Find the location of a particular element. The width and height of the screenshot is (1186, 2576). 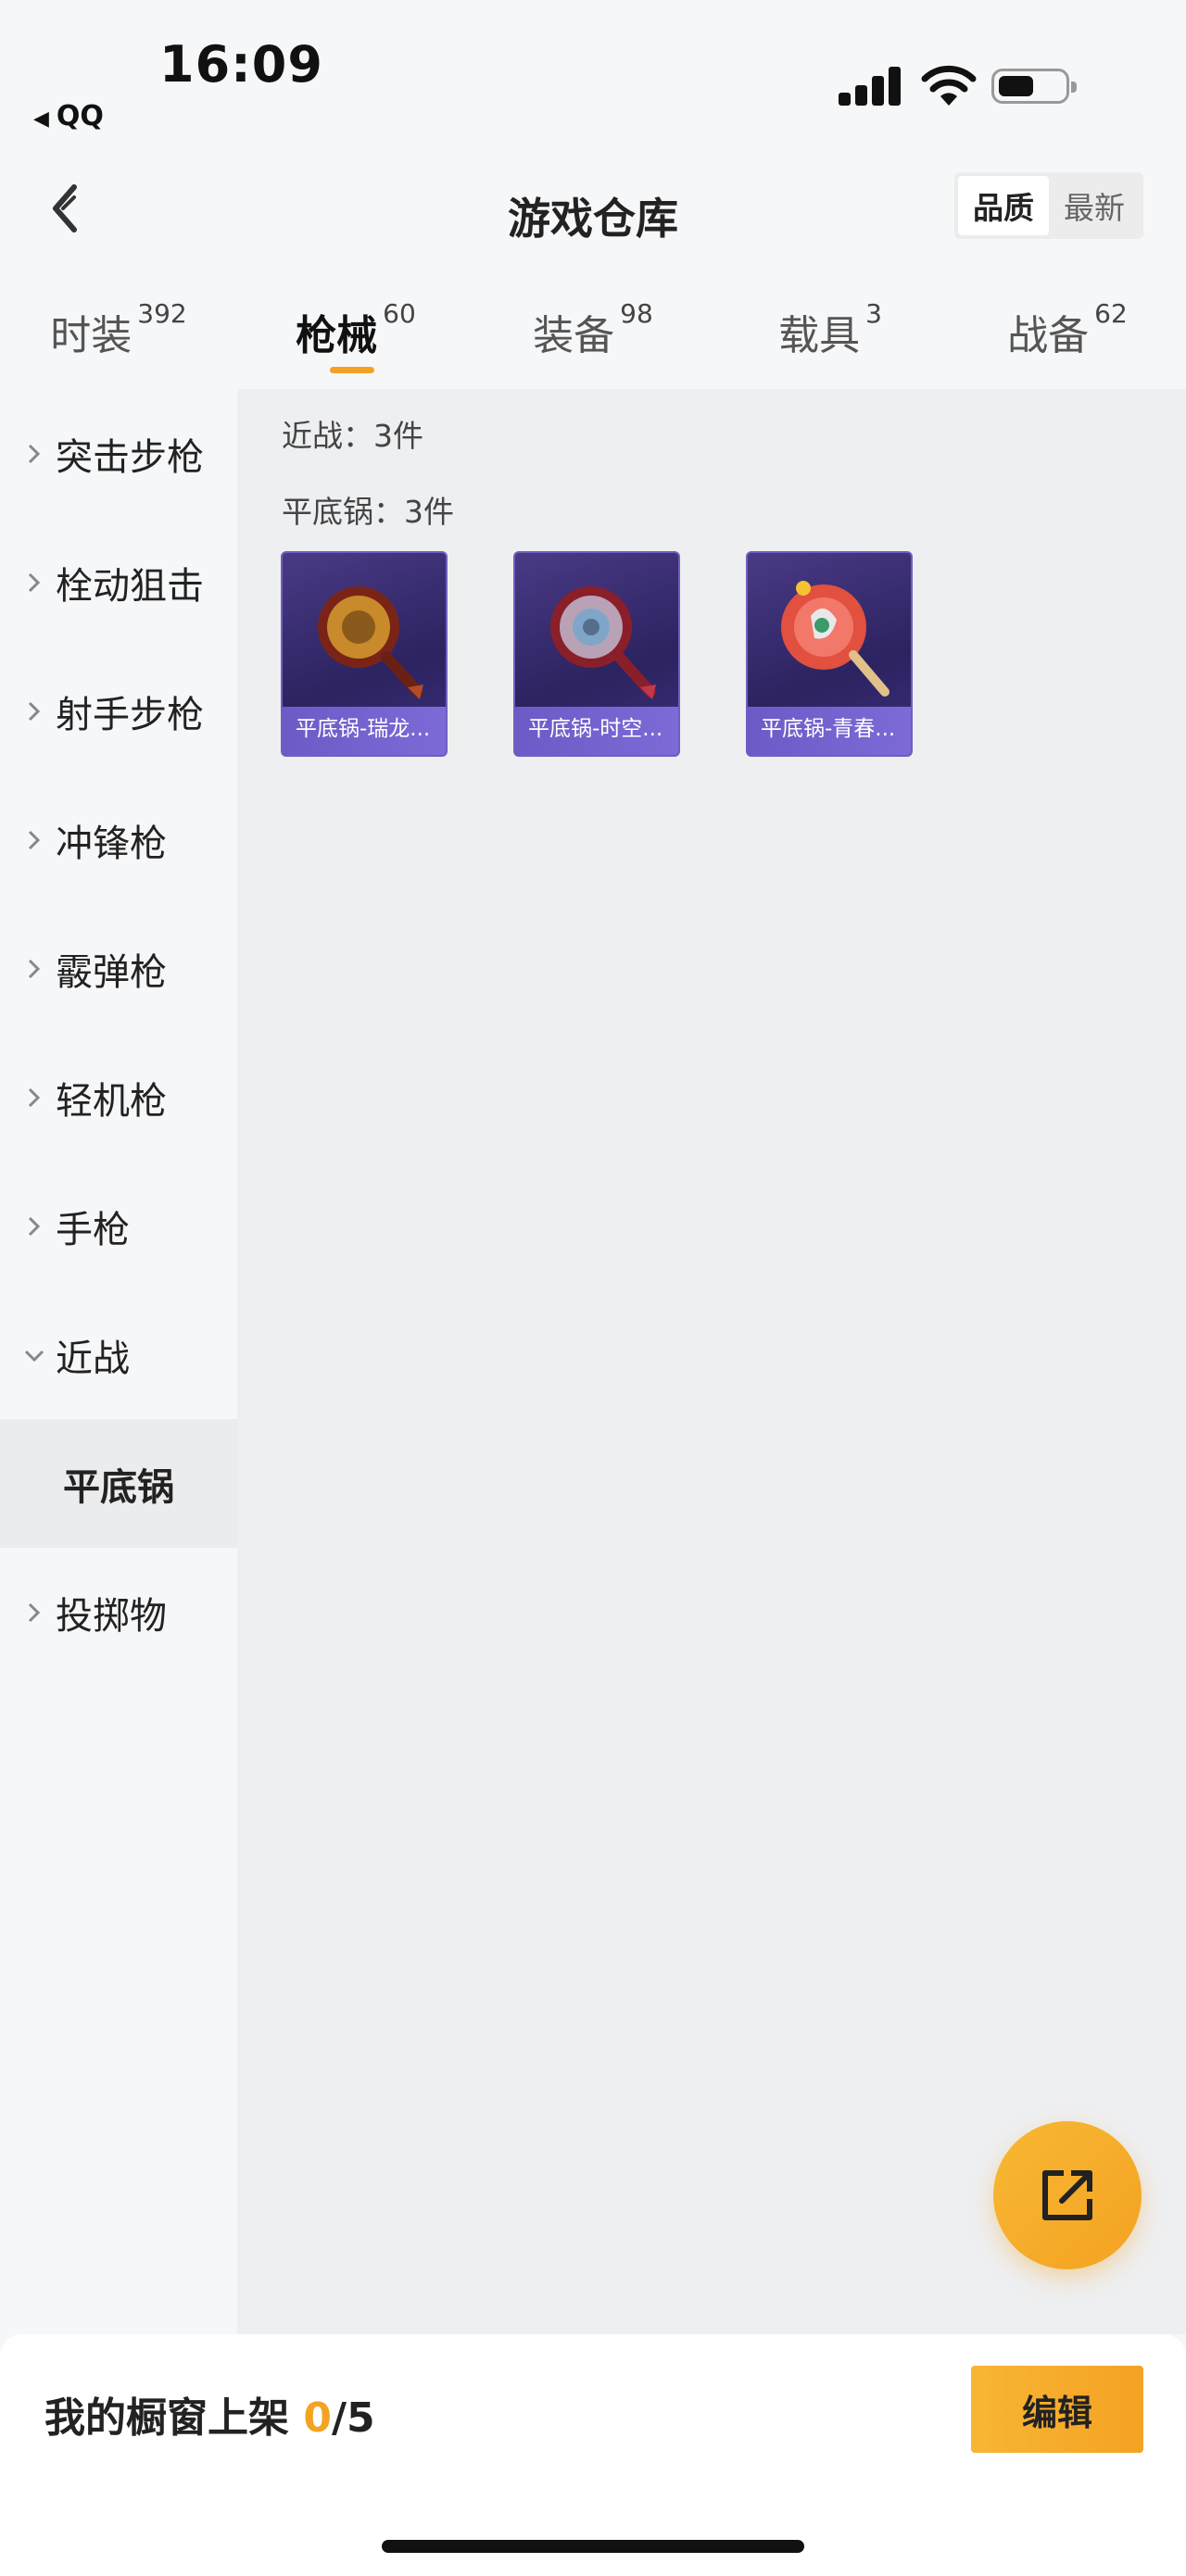

bottom-bar: 我的橱窗上架 0/5 编辑 is located at coordinates (593, 2455).